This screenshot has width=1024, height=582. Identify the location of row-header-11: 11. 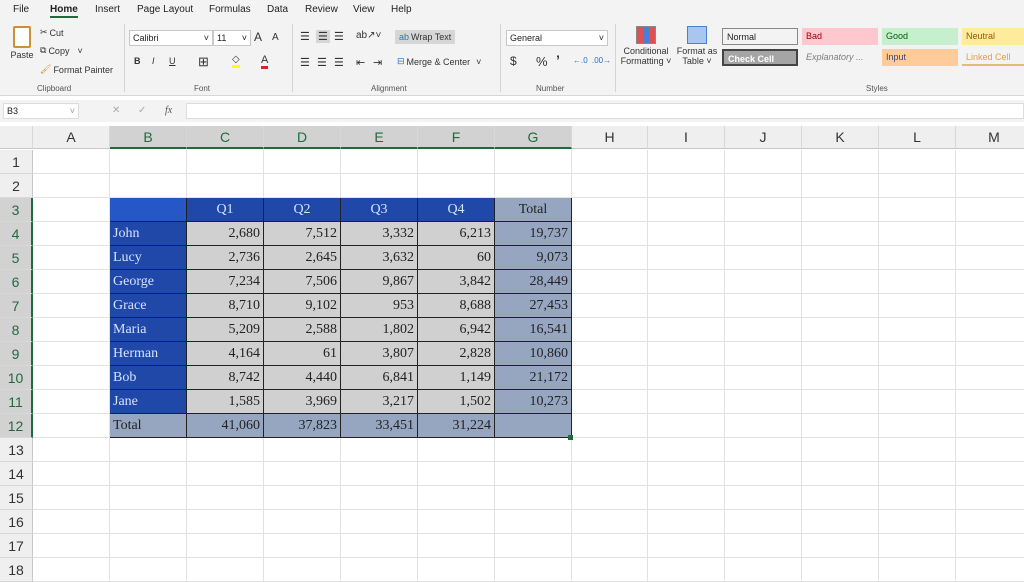
(16, 402).